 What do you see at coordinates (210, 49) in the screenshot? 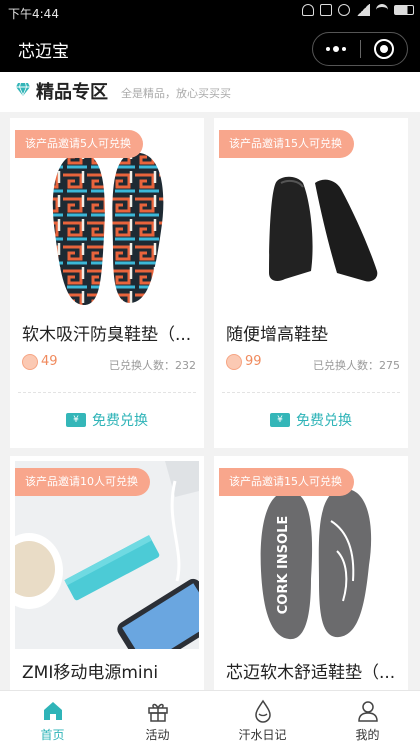
I see `nav-bar: 芯迈宝` at bounding box center [210, 49].